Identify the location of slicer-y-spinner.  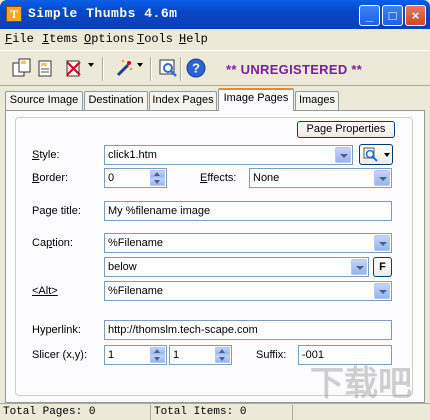
(222, 355).